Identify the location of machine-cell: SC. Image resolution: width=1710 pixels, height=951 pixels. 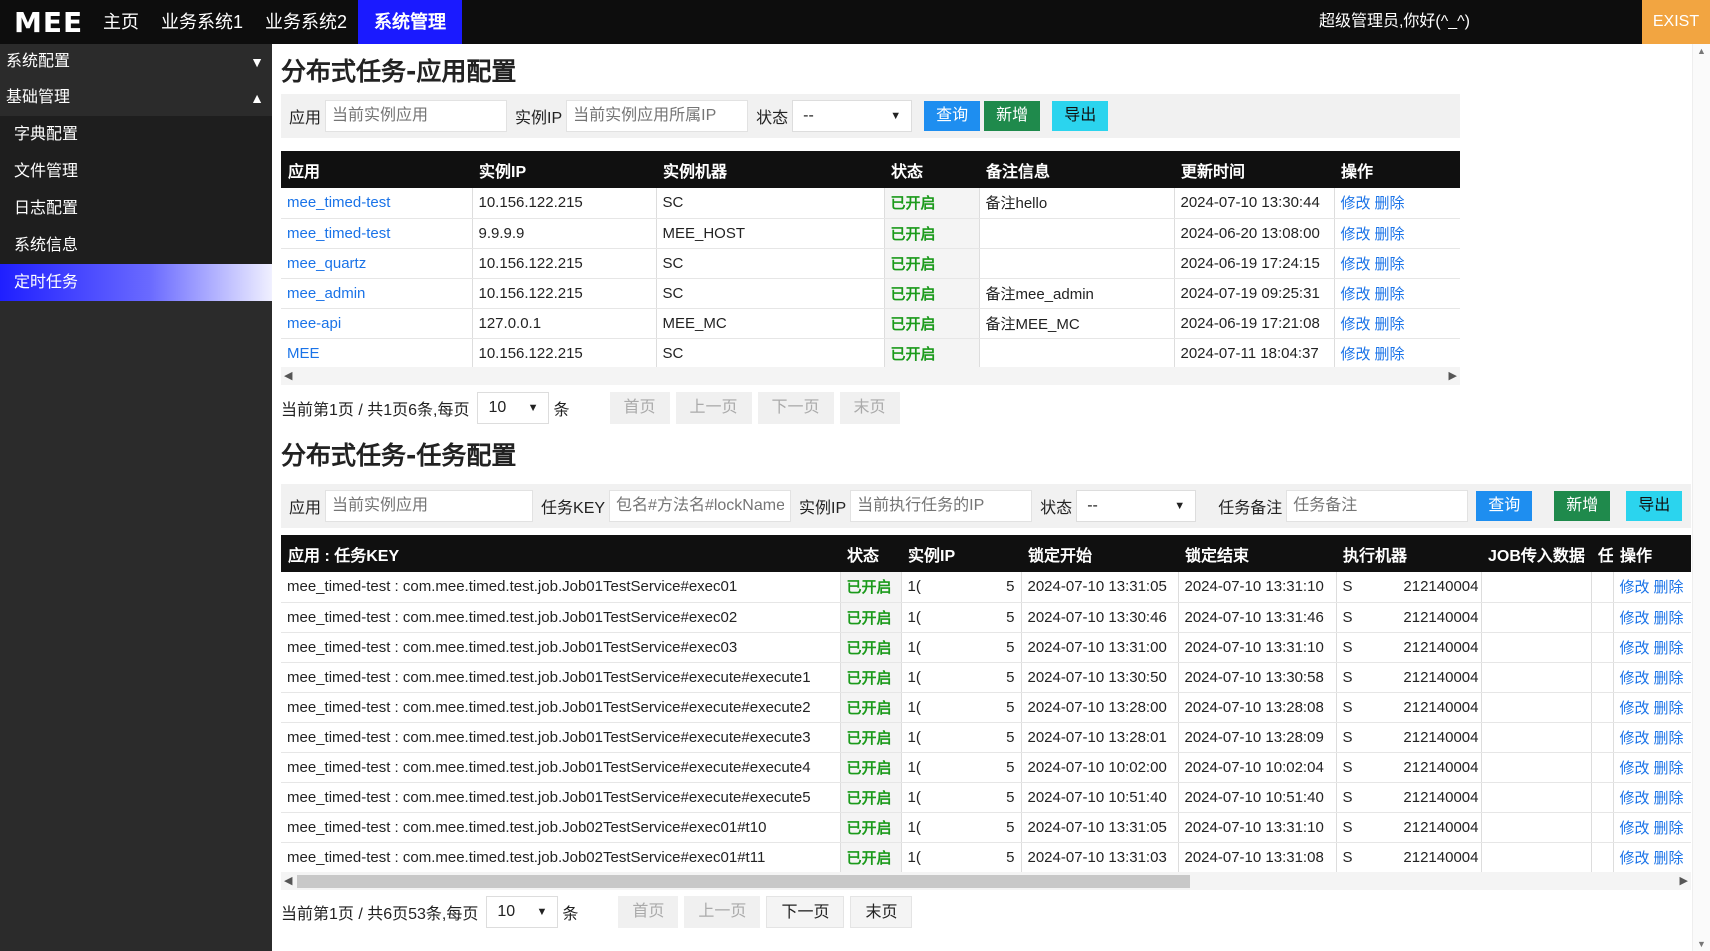
(769, 293).